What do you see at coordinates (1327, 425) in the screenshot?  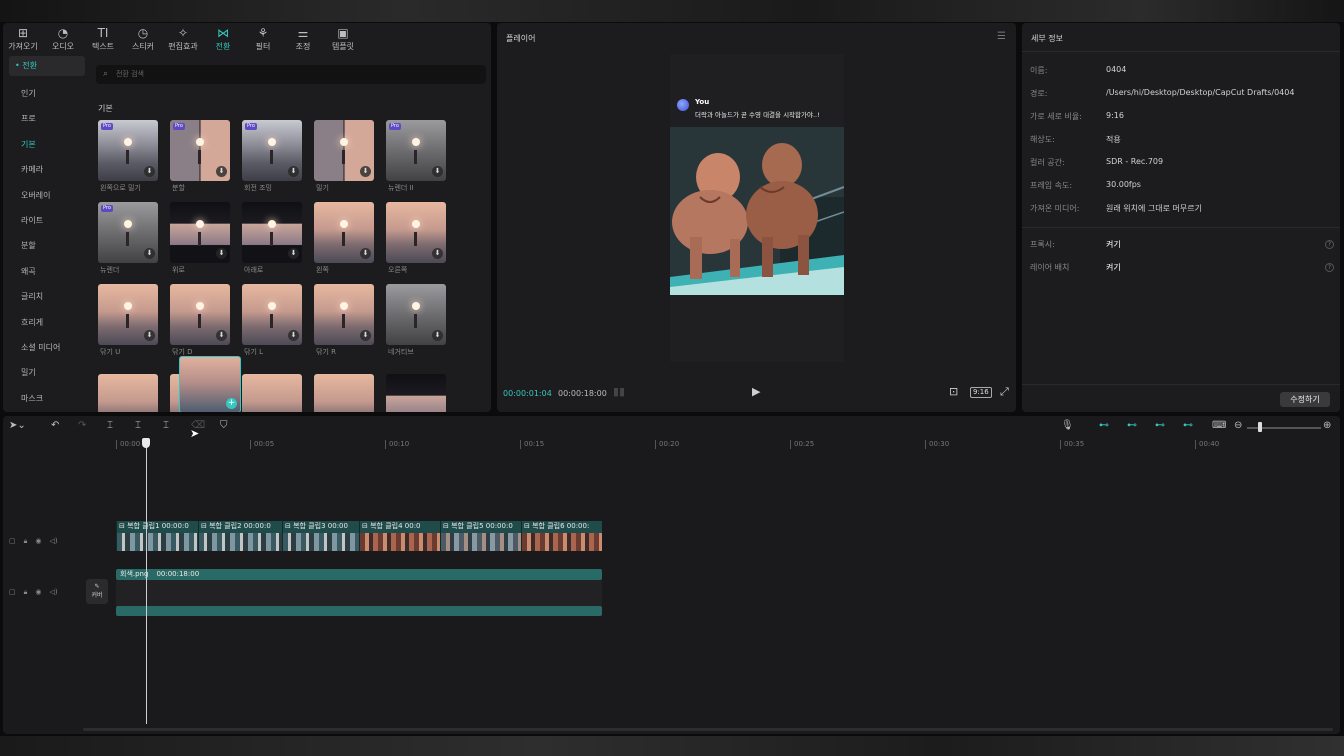 I see `zoom-in-icon: ⊕` at bounding box center [1327, 425].